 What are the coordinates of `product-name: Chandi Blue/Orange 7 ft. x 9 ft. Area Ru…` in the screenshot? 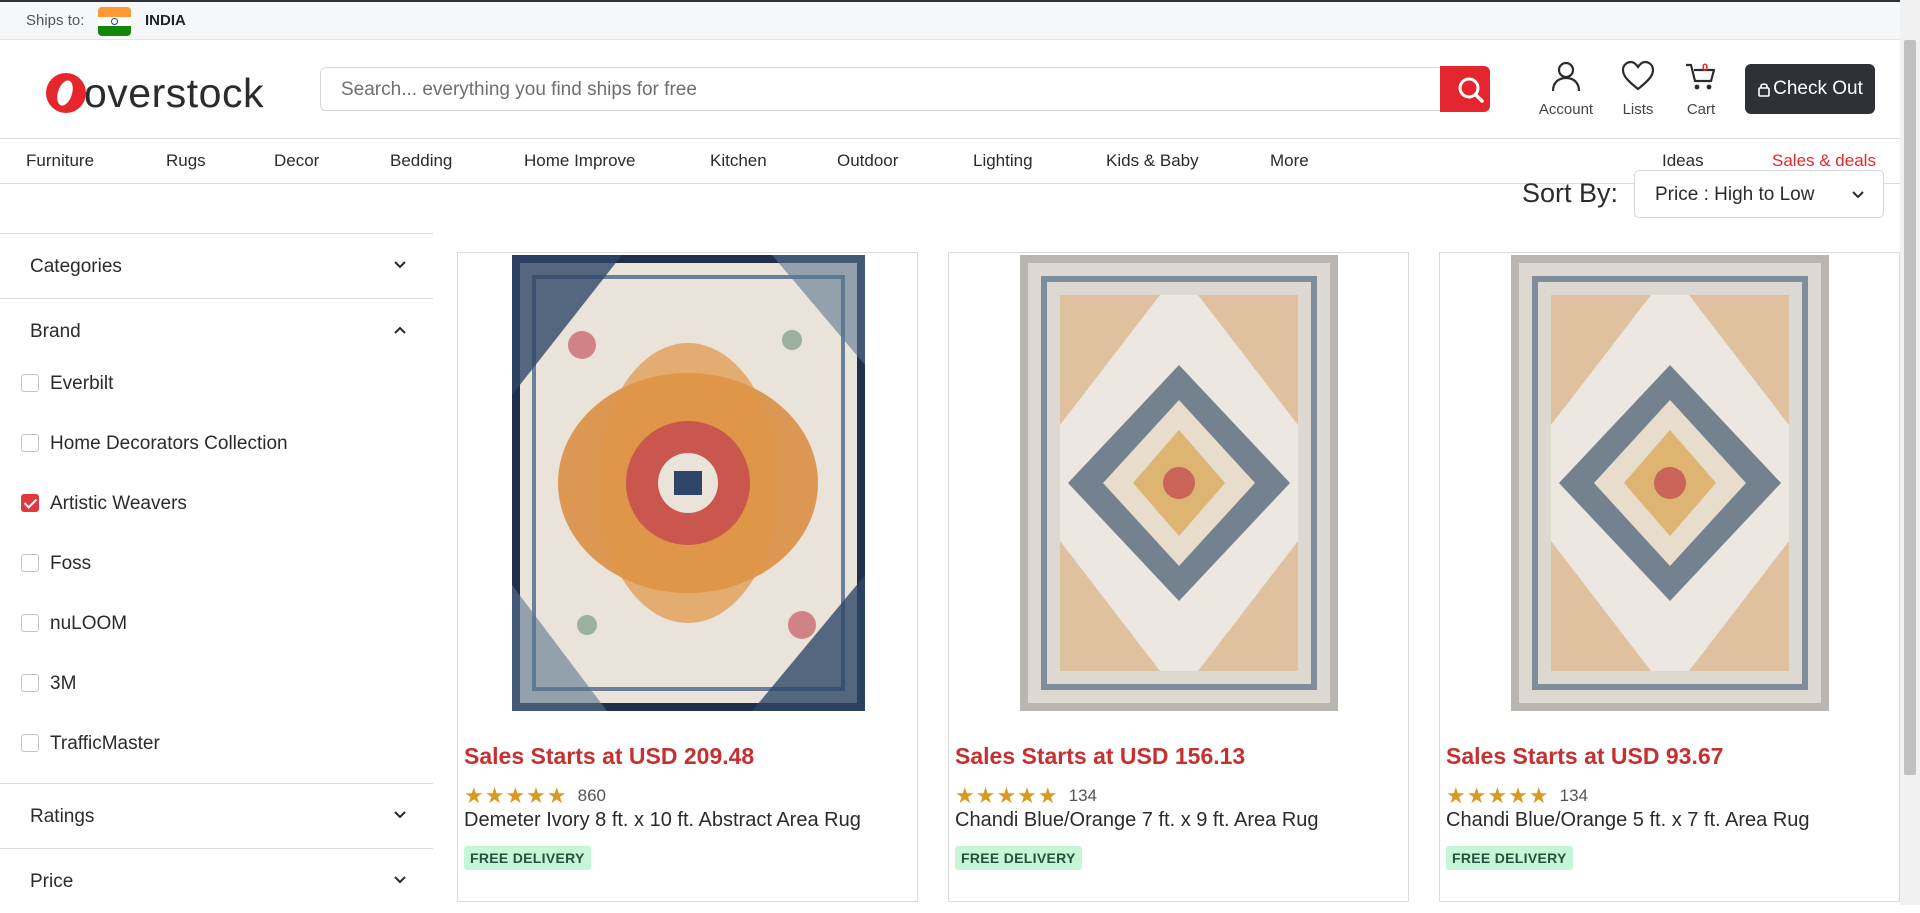 It's located at (1137, 820).